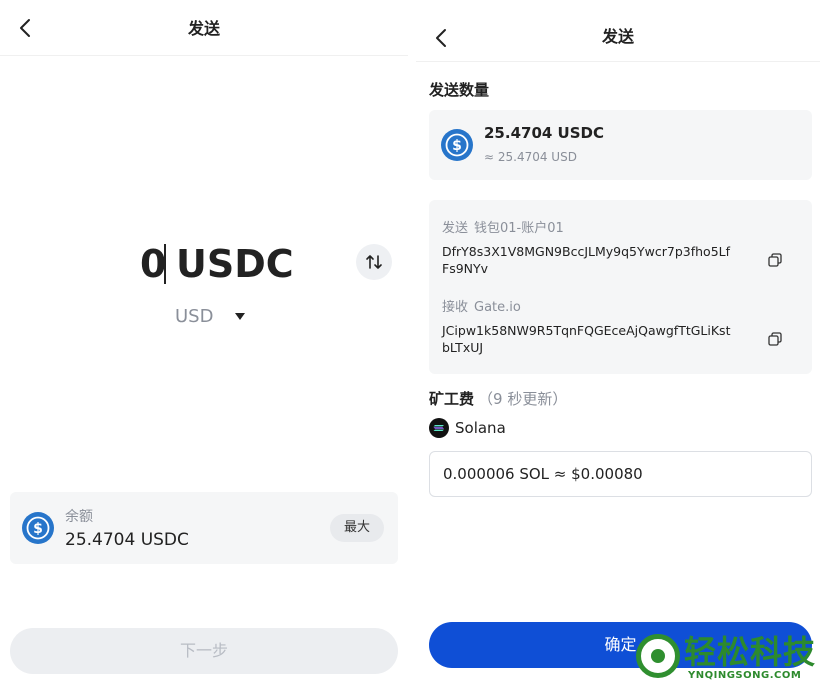 This screenshot has height=684, width=820. Describe the element at coordinates (452, 399) in the screenshot. I see `fee-title-text: 矿工费` at that location.